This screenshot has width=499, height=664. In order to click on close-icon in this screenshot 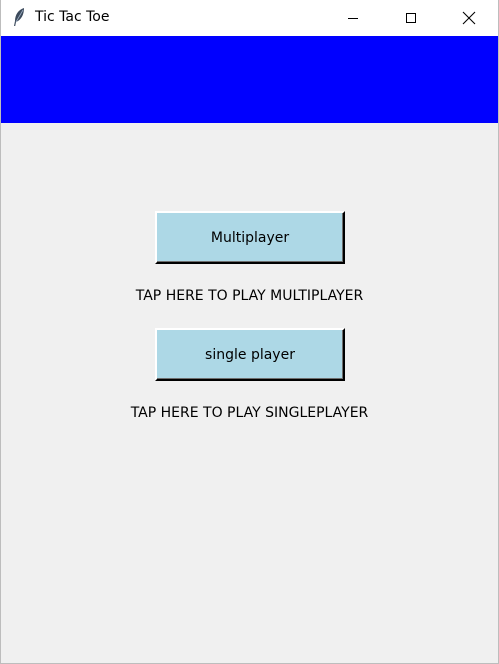, I will do `click(469, 18)`.